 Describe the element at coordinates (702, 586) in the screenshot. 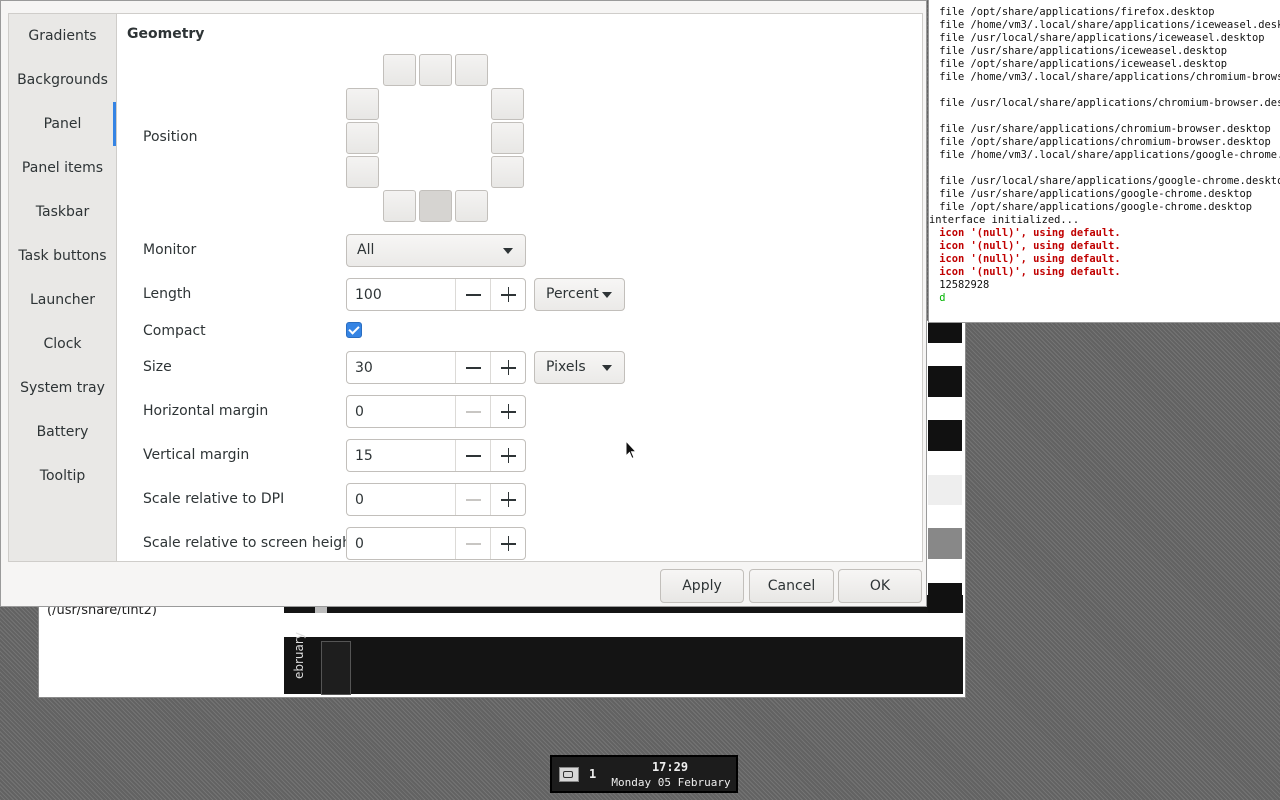

I see `apply-button: Apply` at that location.